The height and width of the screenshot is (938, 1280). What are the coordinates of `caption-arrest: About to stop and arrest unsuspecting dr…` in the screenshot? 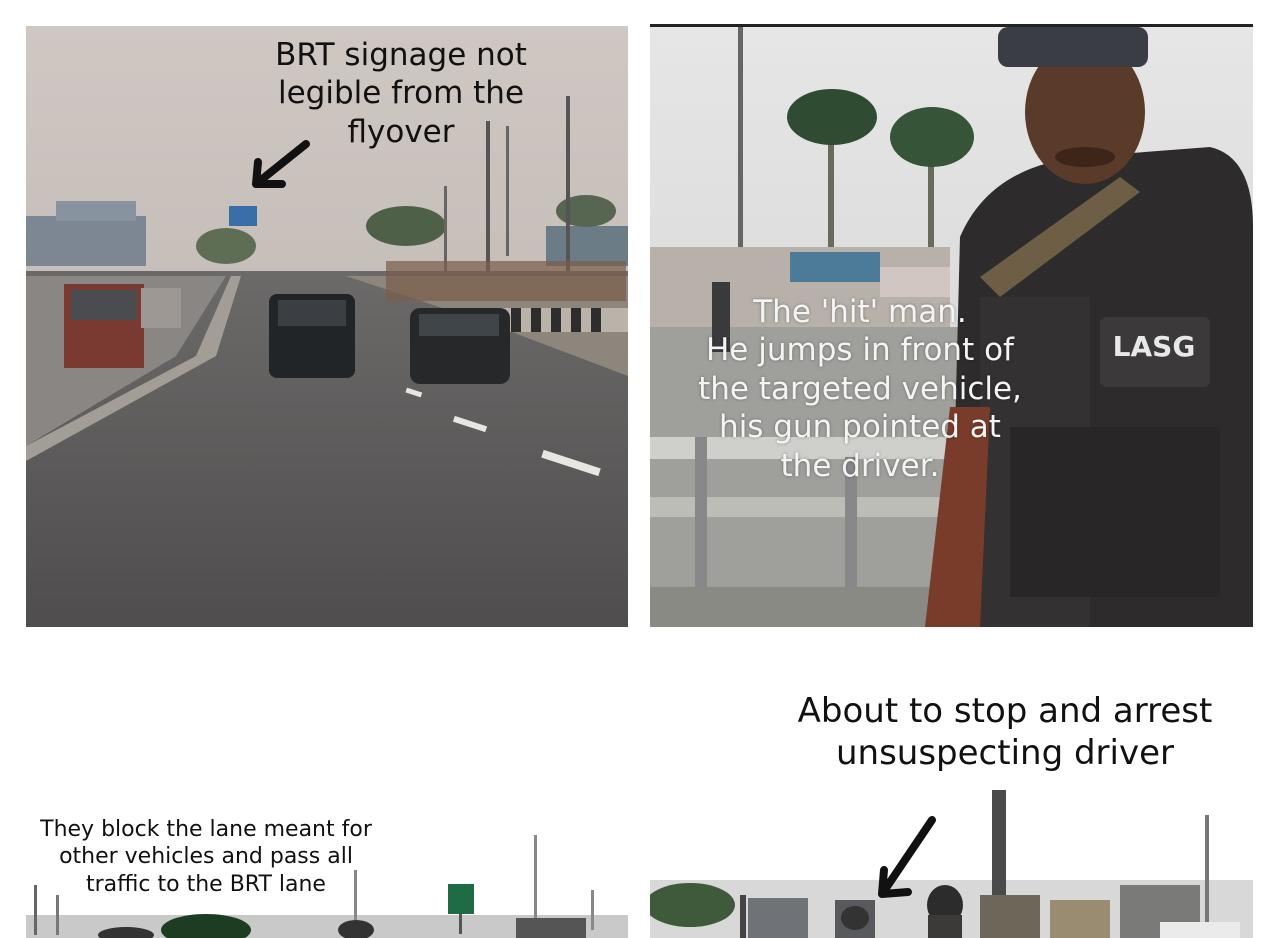 It's located at (1005, 732).